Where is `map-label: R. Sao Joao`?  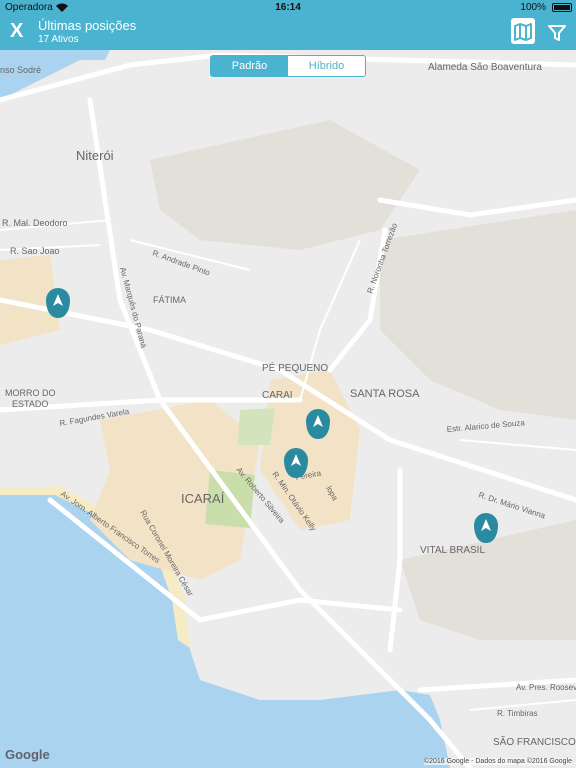 map-label: R. Sao Joao is located at coordinates (35, 251).